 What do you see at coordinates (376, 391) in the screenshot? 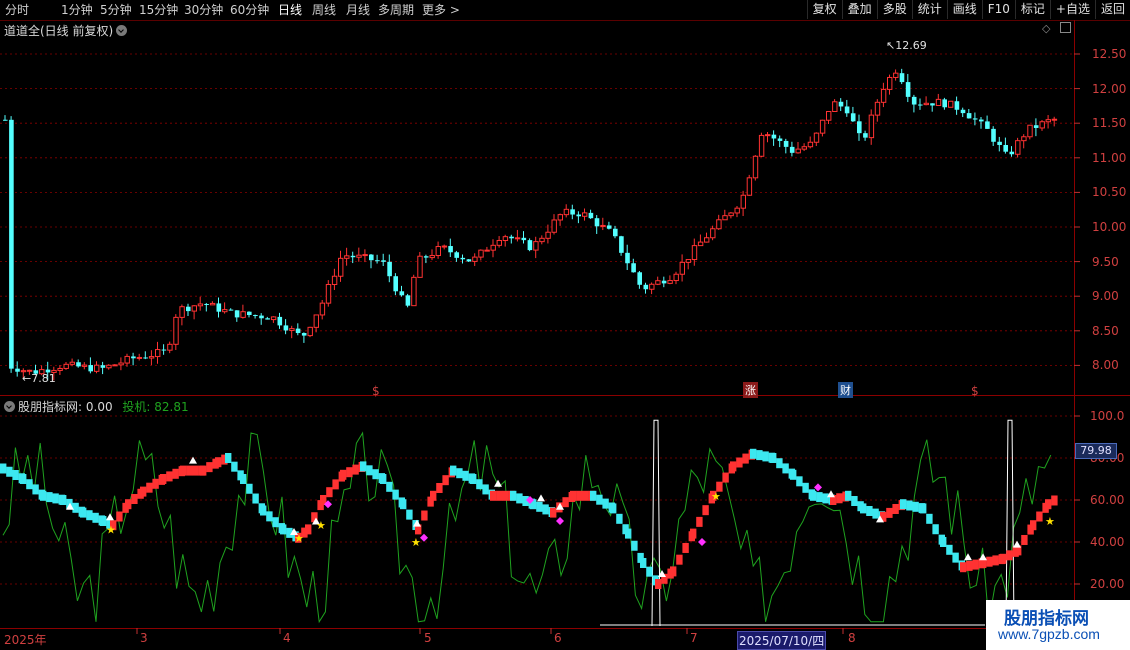
I see `event-marker-dividend-1: $` at bounding box center [376, 391].